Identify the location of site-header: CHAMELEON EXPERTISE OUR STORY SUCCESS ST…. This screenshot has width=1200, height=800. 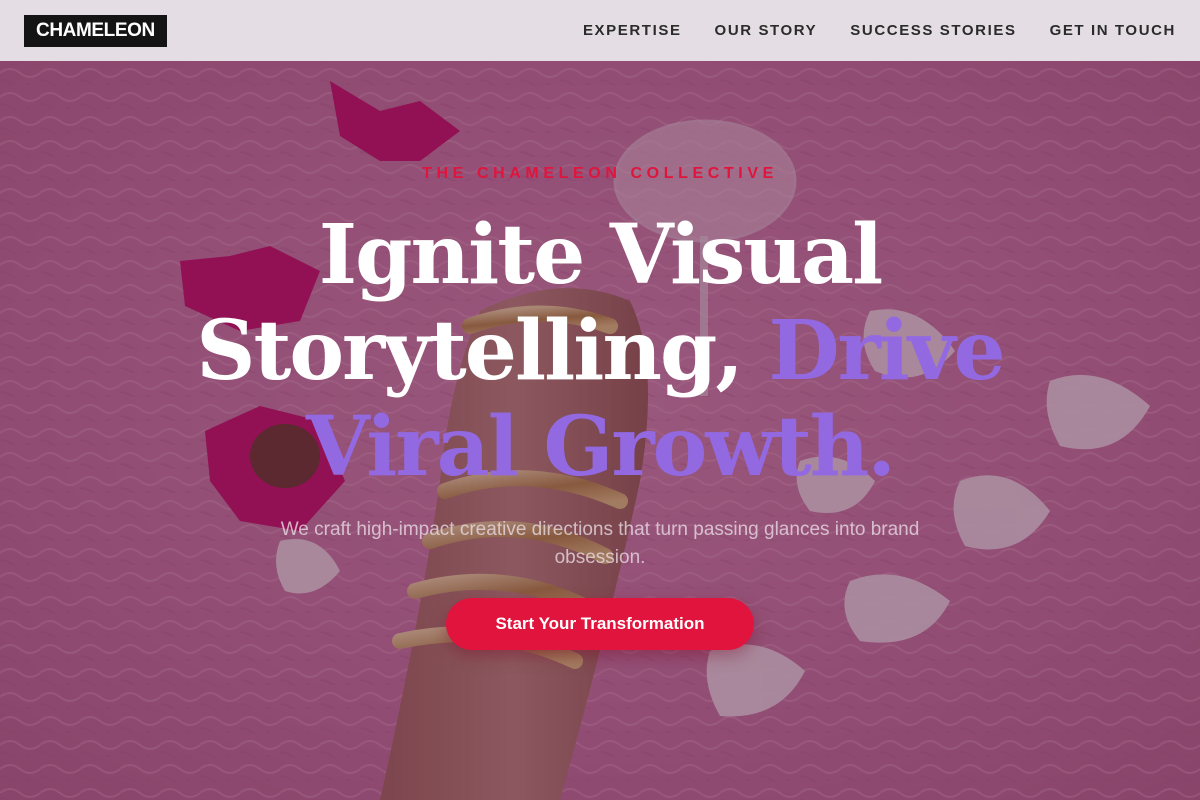
(600, 30).